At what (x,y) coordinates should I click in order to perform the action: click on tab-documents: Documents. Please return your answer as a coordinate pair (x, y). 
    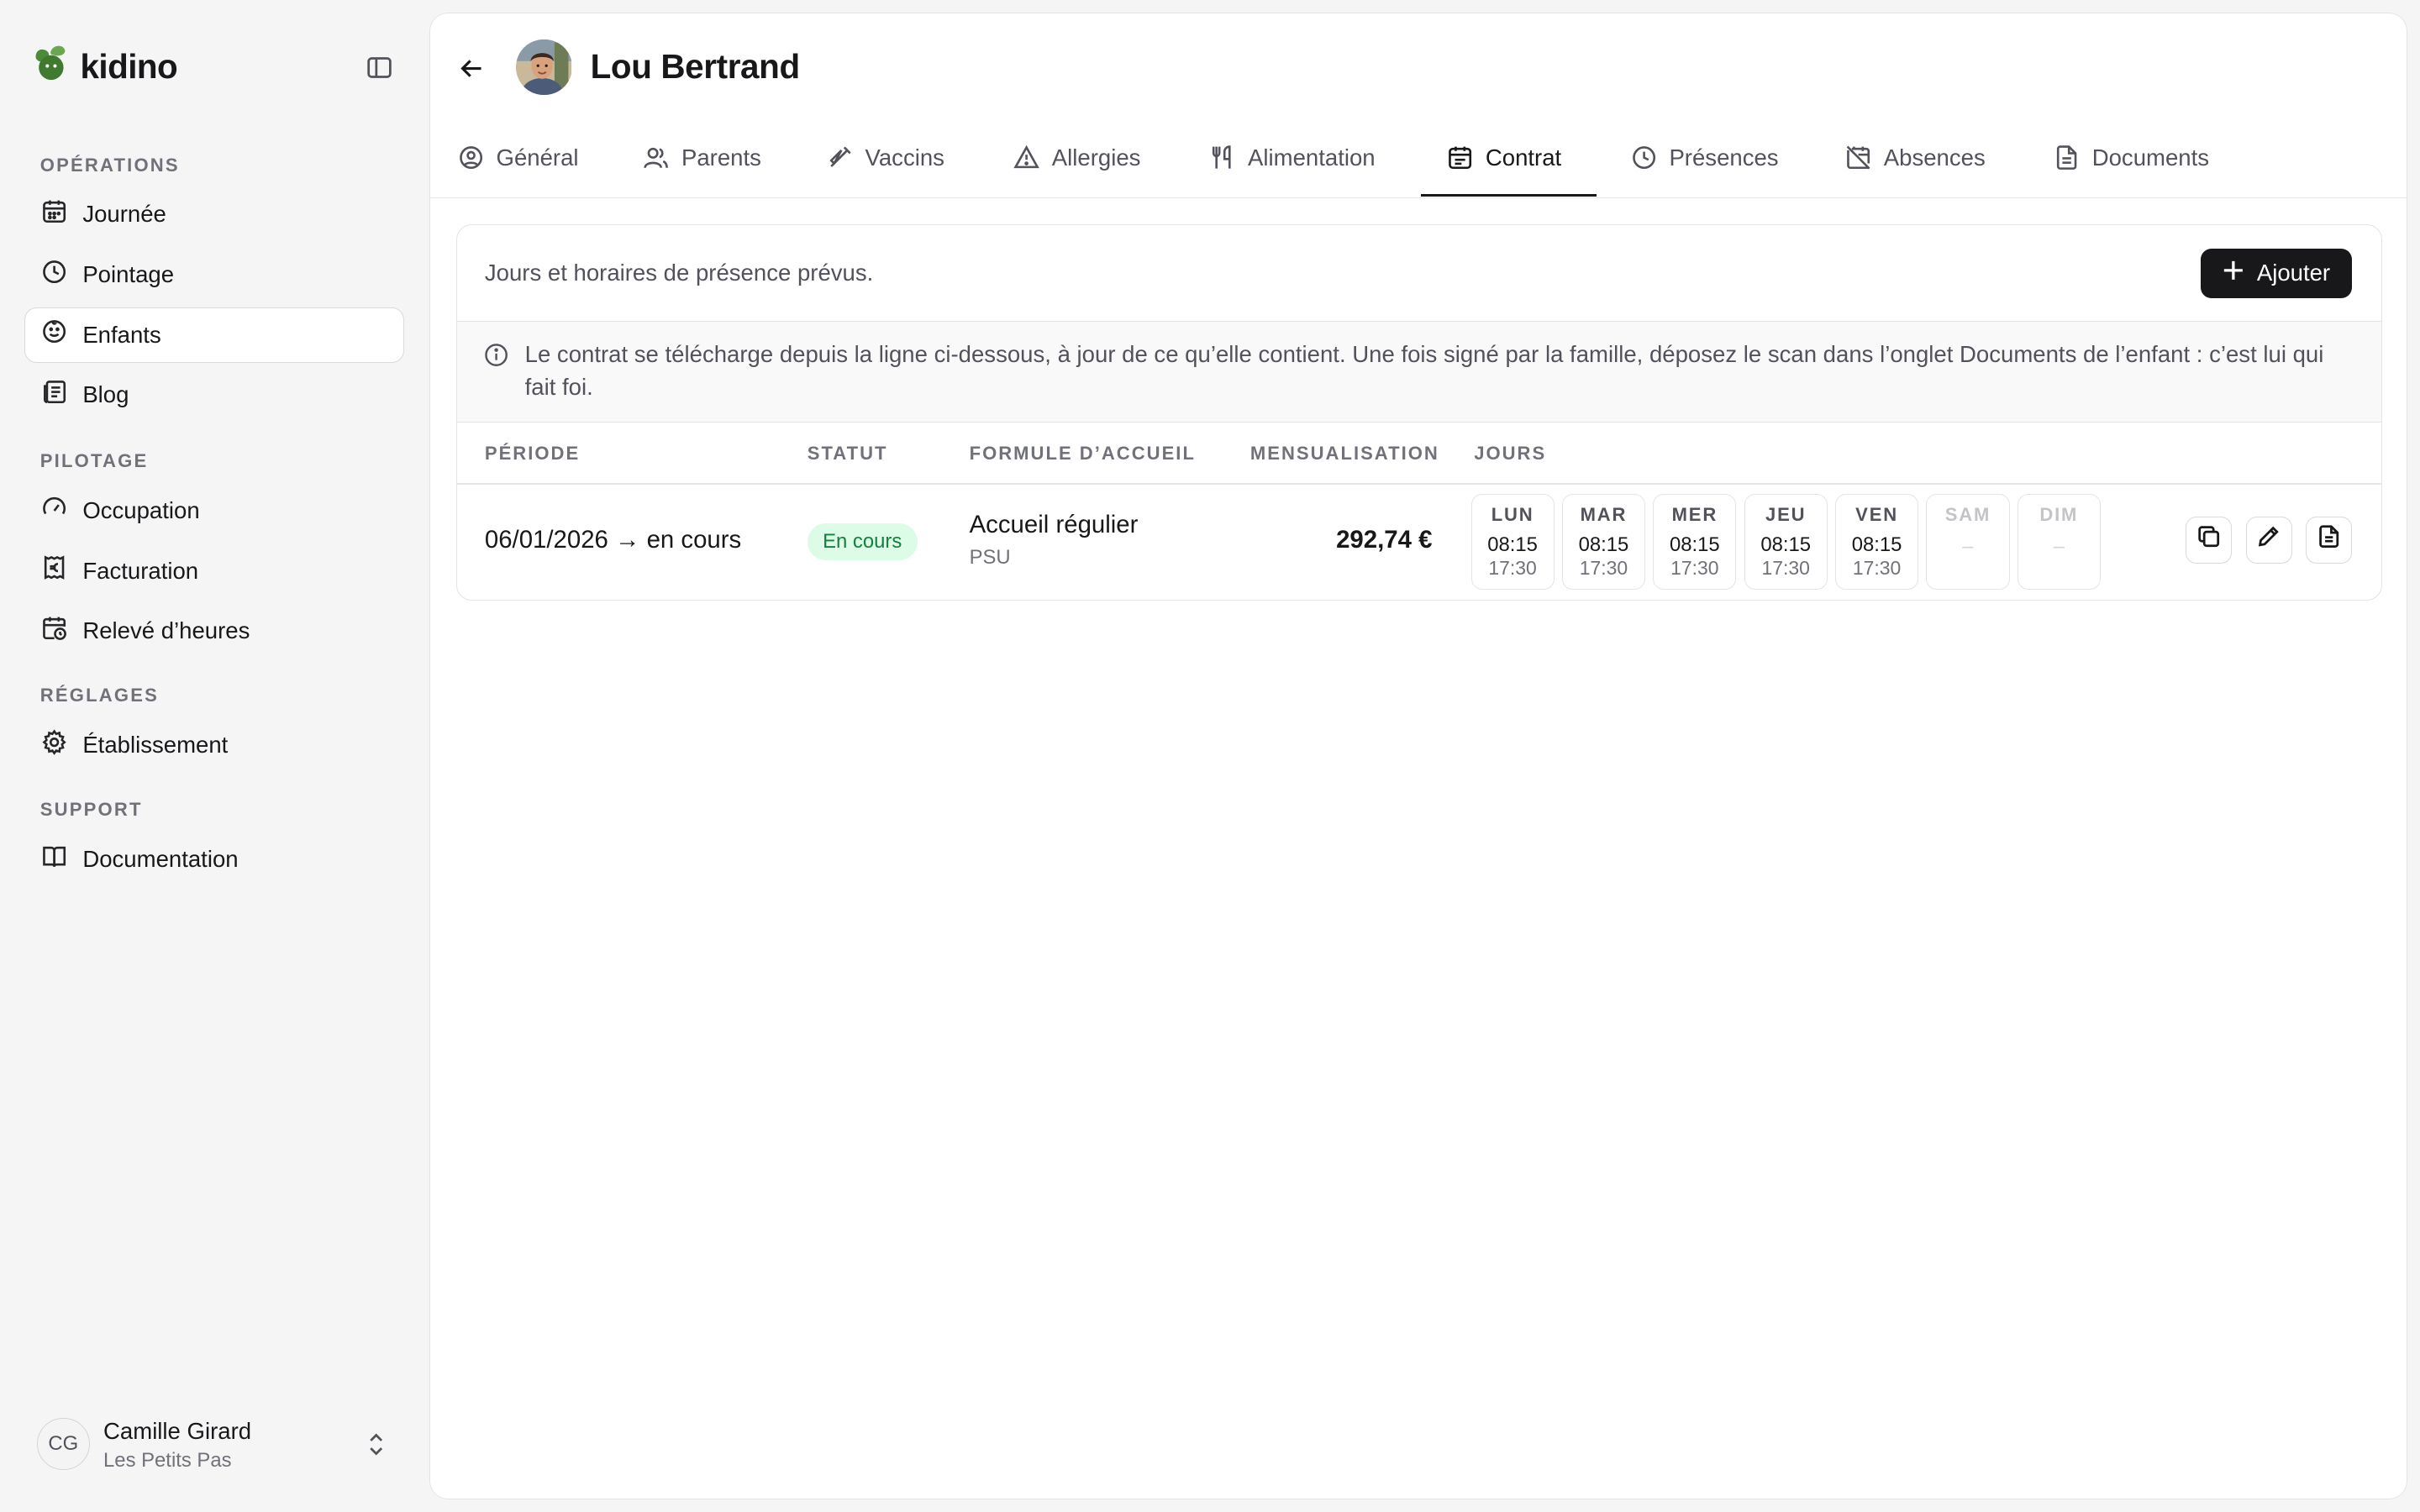
    Looking at the image, I should click on (2131, 167).